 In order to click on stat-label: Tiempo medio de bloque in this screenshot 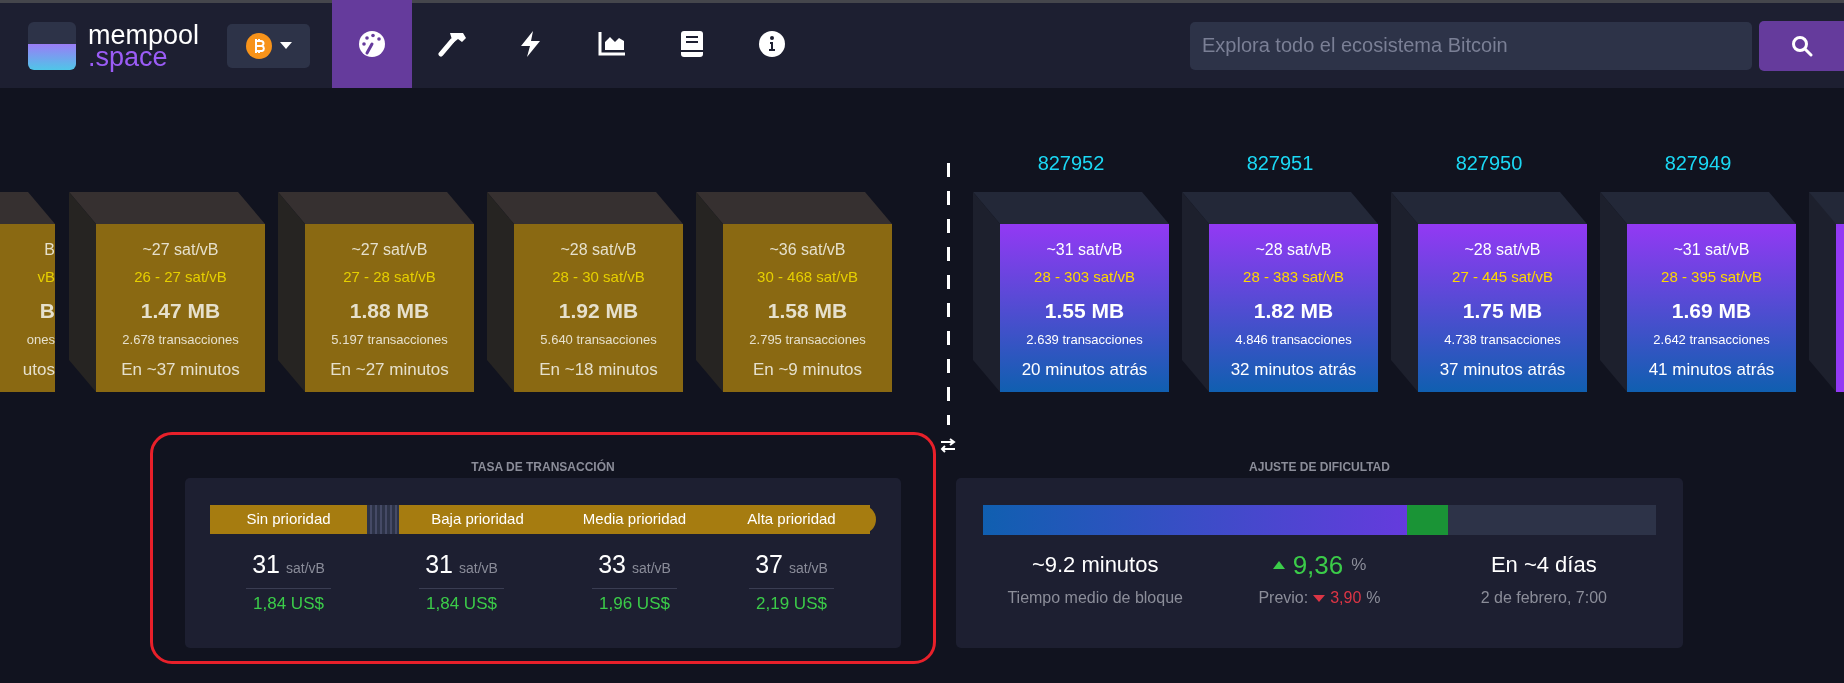, I will do `click(1095, 598)`.